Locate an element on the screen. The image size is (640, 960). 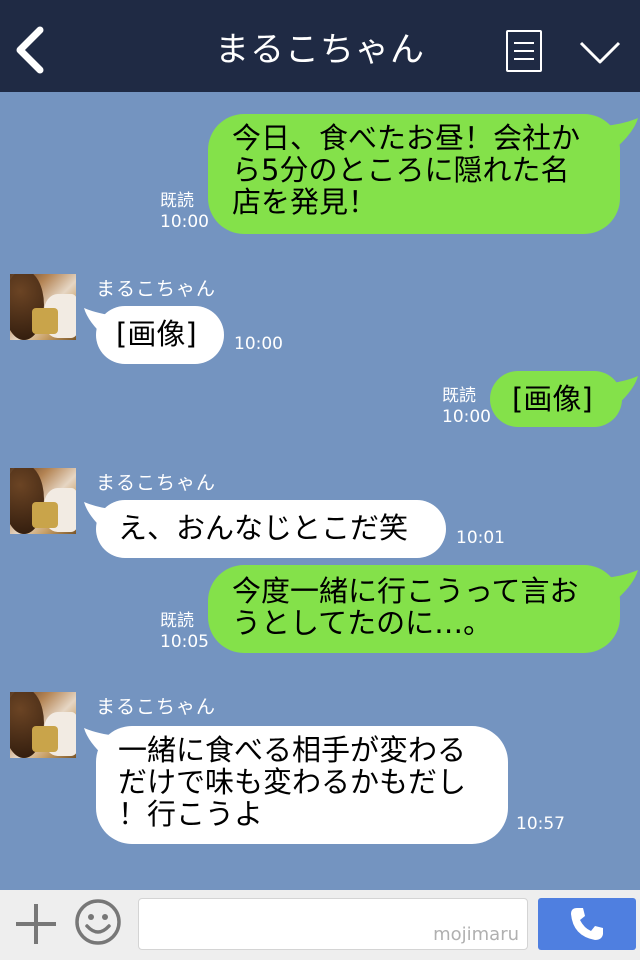
list-icon is located at coordinates (524, 51).